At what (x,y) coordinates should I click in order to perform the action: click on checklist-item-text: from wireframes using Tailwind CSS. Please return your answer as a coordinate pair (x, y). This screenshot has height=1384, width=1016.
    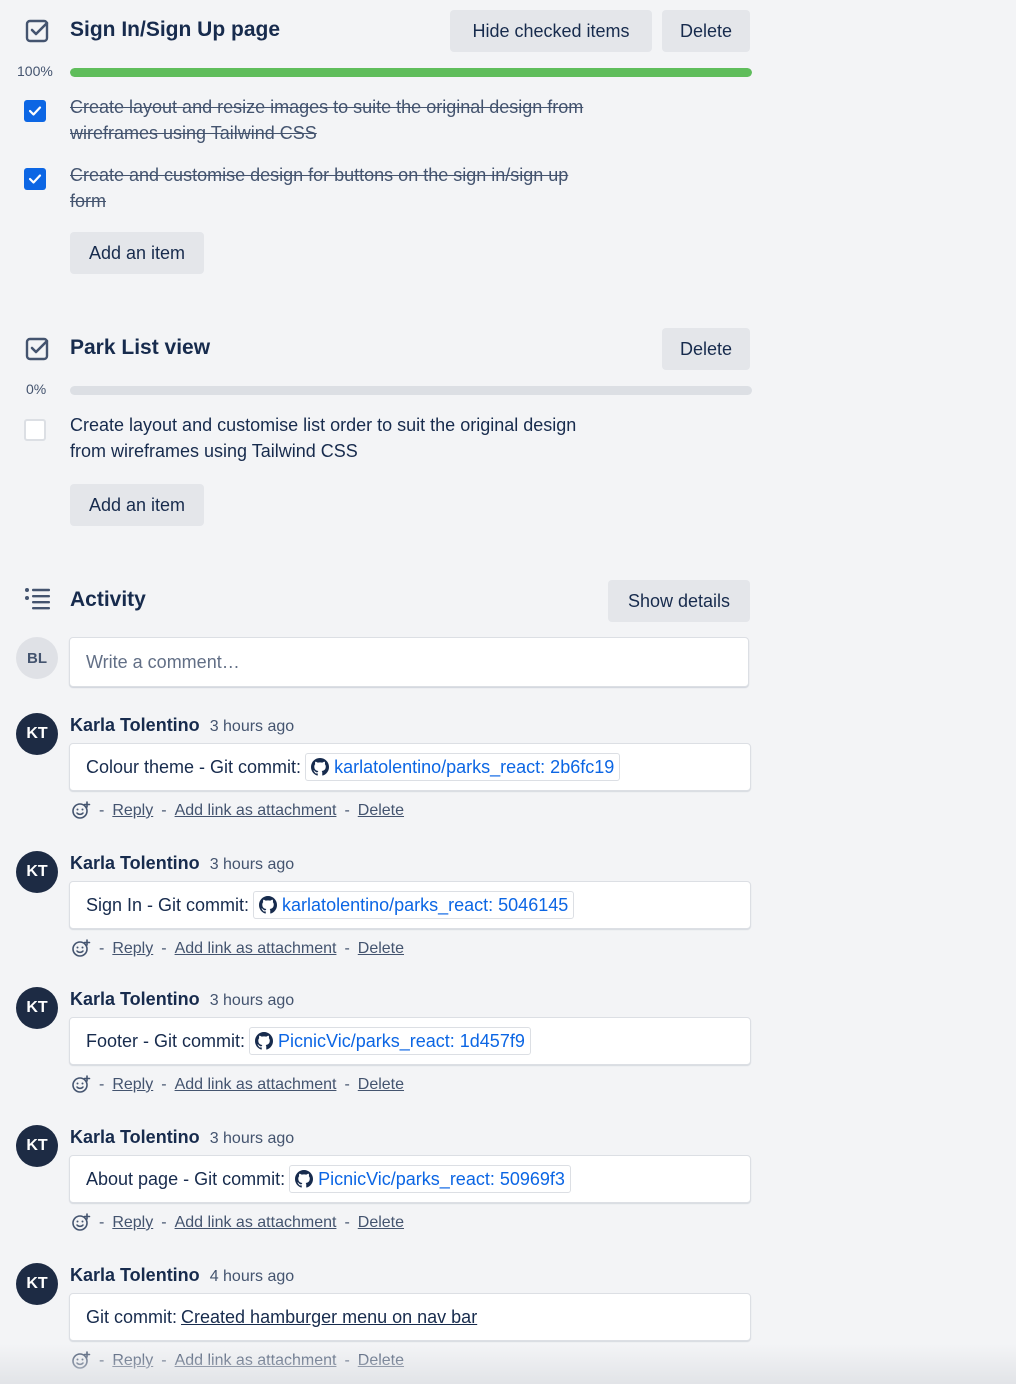
    Looking at the image, I should click on (214, 451).